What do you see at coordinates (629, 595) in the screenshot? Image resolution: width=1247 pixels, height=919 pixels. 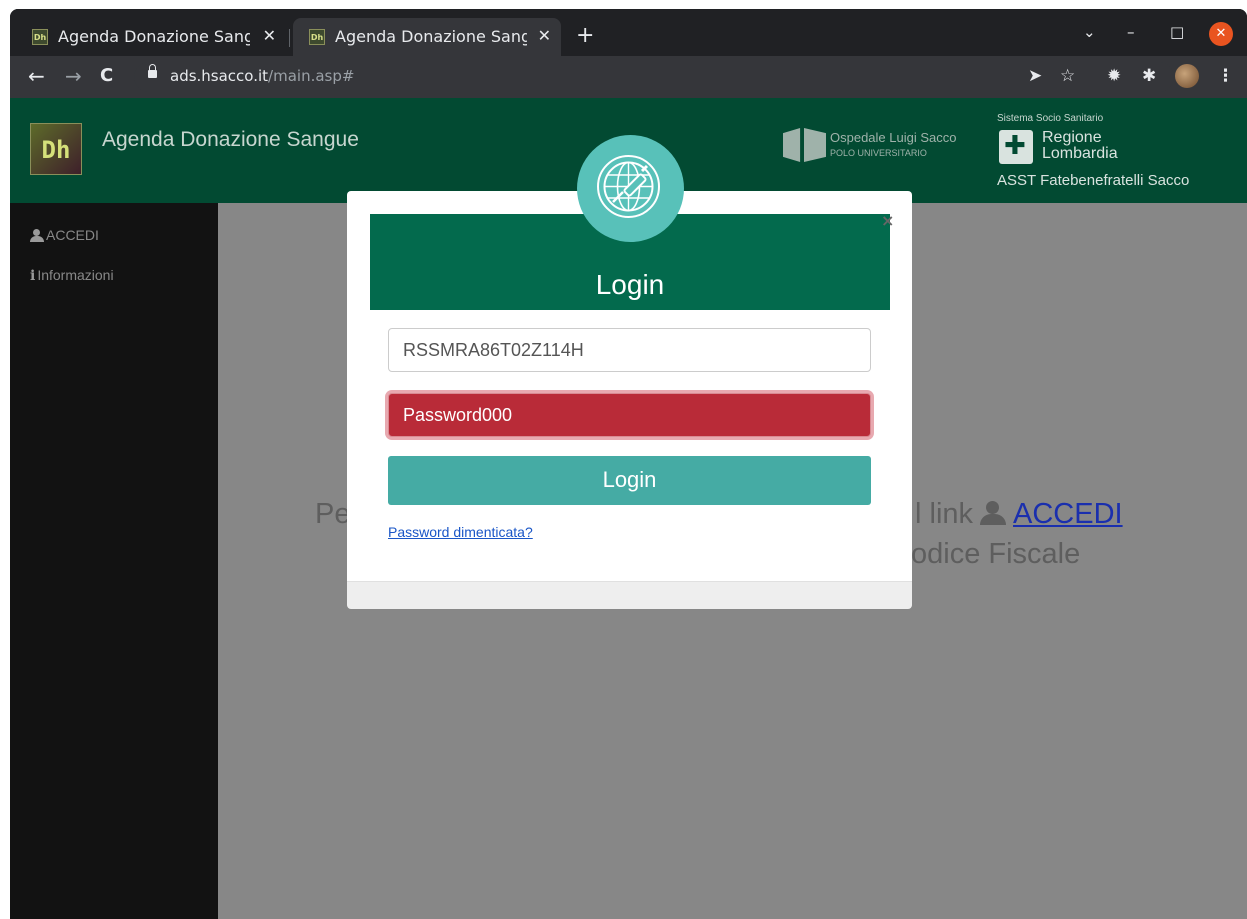 I see `modal-footer` at bounding box center [629, 595].